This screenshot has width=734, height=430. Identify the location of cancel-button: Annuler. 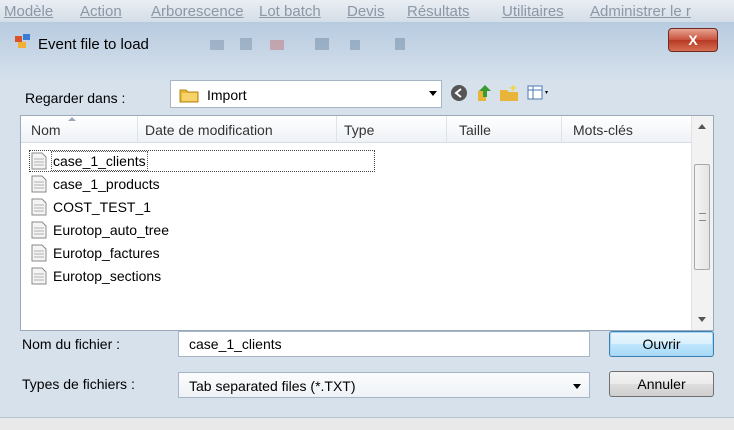
(661, 384).